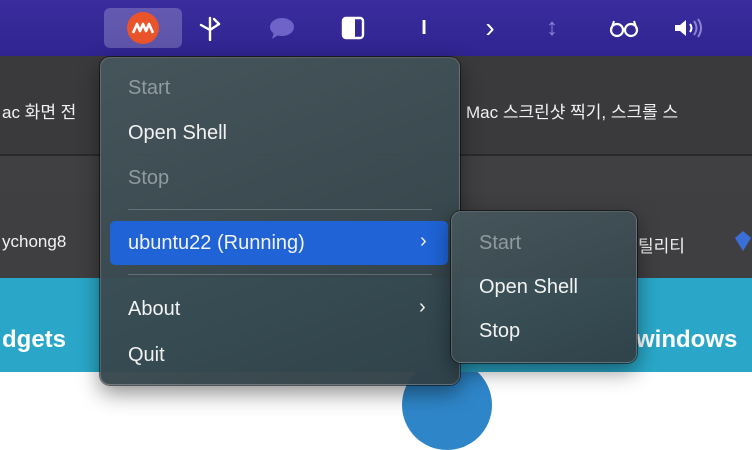 This screenshot has height=450, width=752. Describe the element at coordinates (210, 28) in the screenshot. I see `pin-icon` at that location.